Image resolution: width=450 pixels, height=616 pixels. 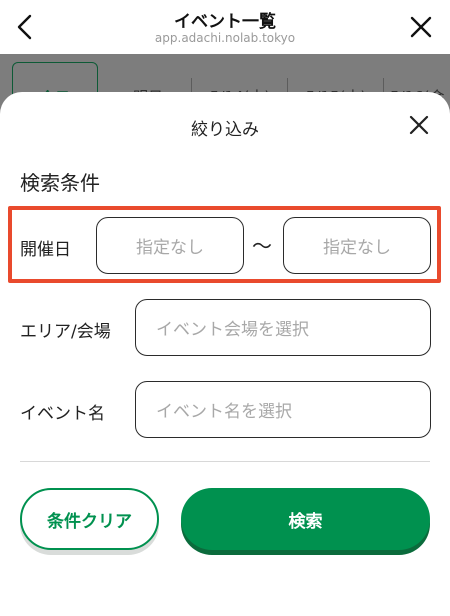 What do you see at coordinates (60, 183) in the screenshot?
I see `section-title: 検索条件` at bounding box center [60, 183].